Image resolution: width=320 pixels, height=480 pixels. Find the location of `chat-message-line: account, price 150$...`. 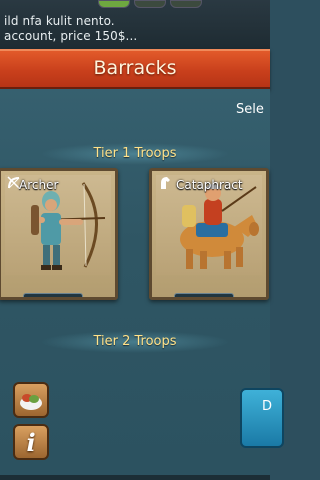

chat-message-line: account, price 150$... is located at coordinates (71, 36).